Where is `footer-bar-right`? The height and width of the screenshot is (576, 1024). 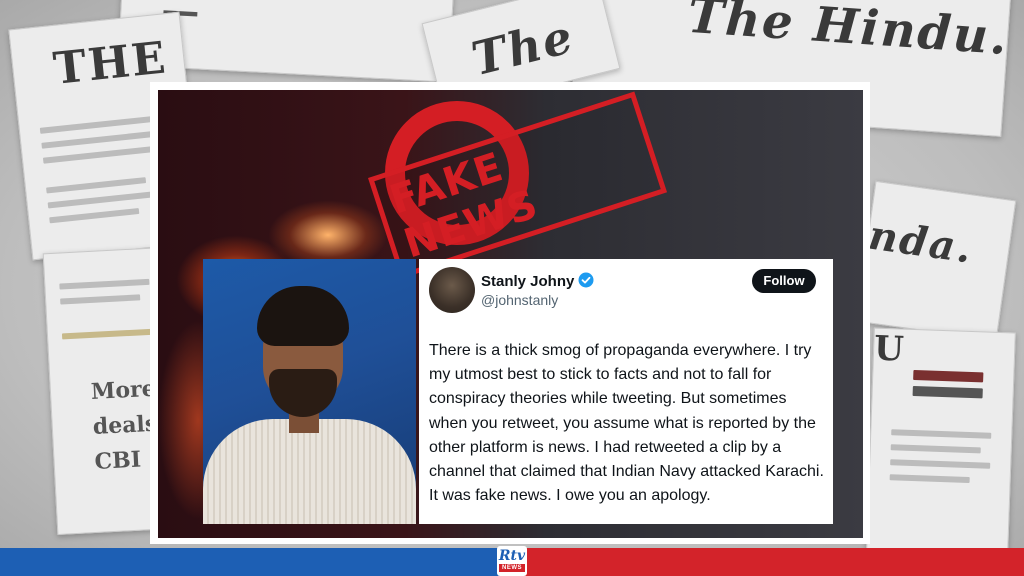 footer-bar-right is located at coordinates (771, 562).